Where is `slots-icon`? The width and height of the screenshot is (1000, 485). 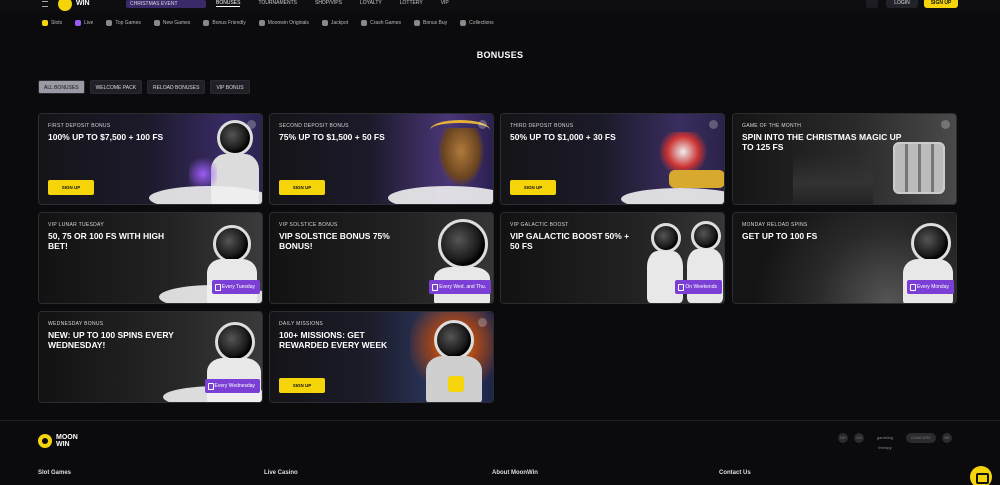 slots-icon is located at coordinates (45, 23).